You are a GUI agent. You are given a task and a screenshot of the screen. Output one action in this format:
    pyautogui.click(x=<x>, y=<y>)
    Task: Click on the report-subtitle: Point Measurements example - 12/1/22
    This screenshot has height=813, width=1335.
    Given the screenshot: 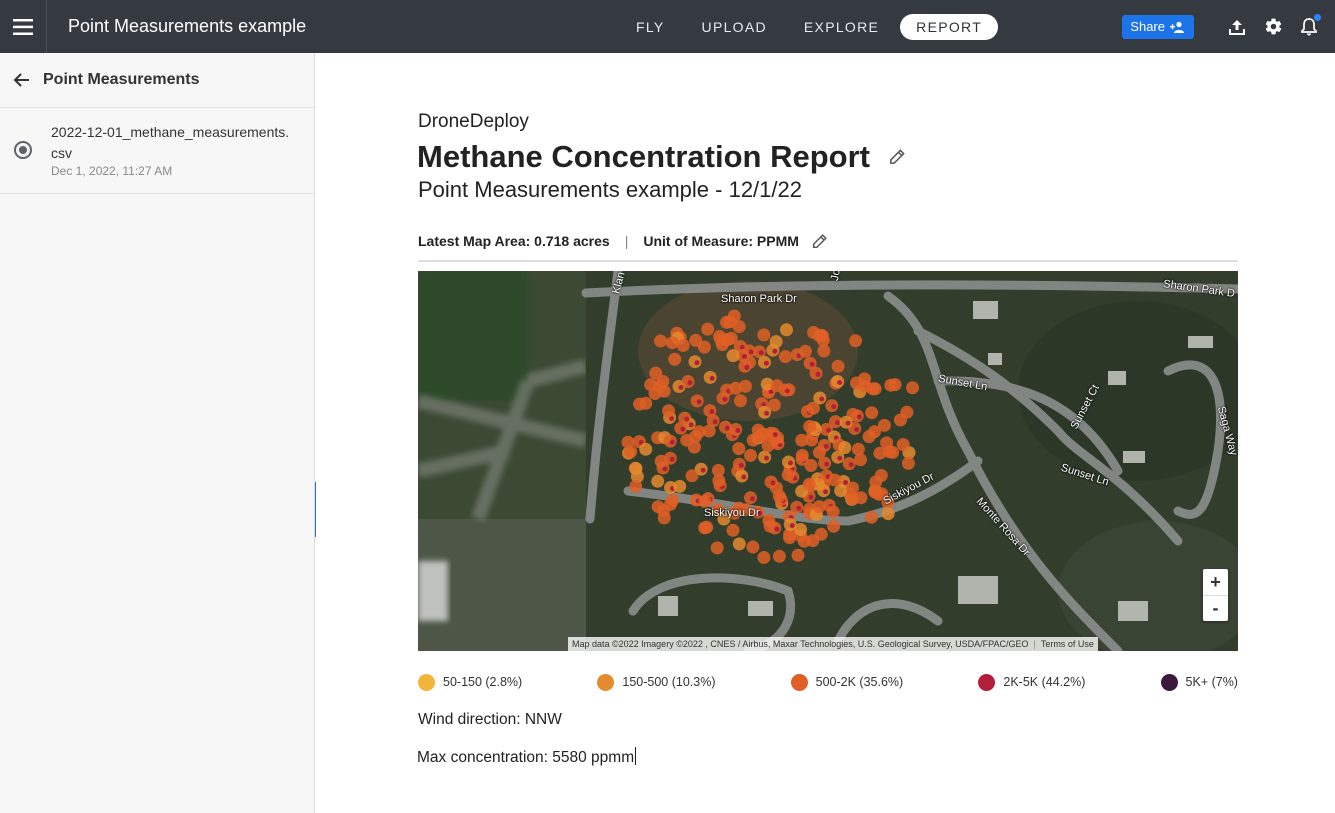 What is the action you would take?
    pyautogui.click(x=610, y=189)
    